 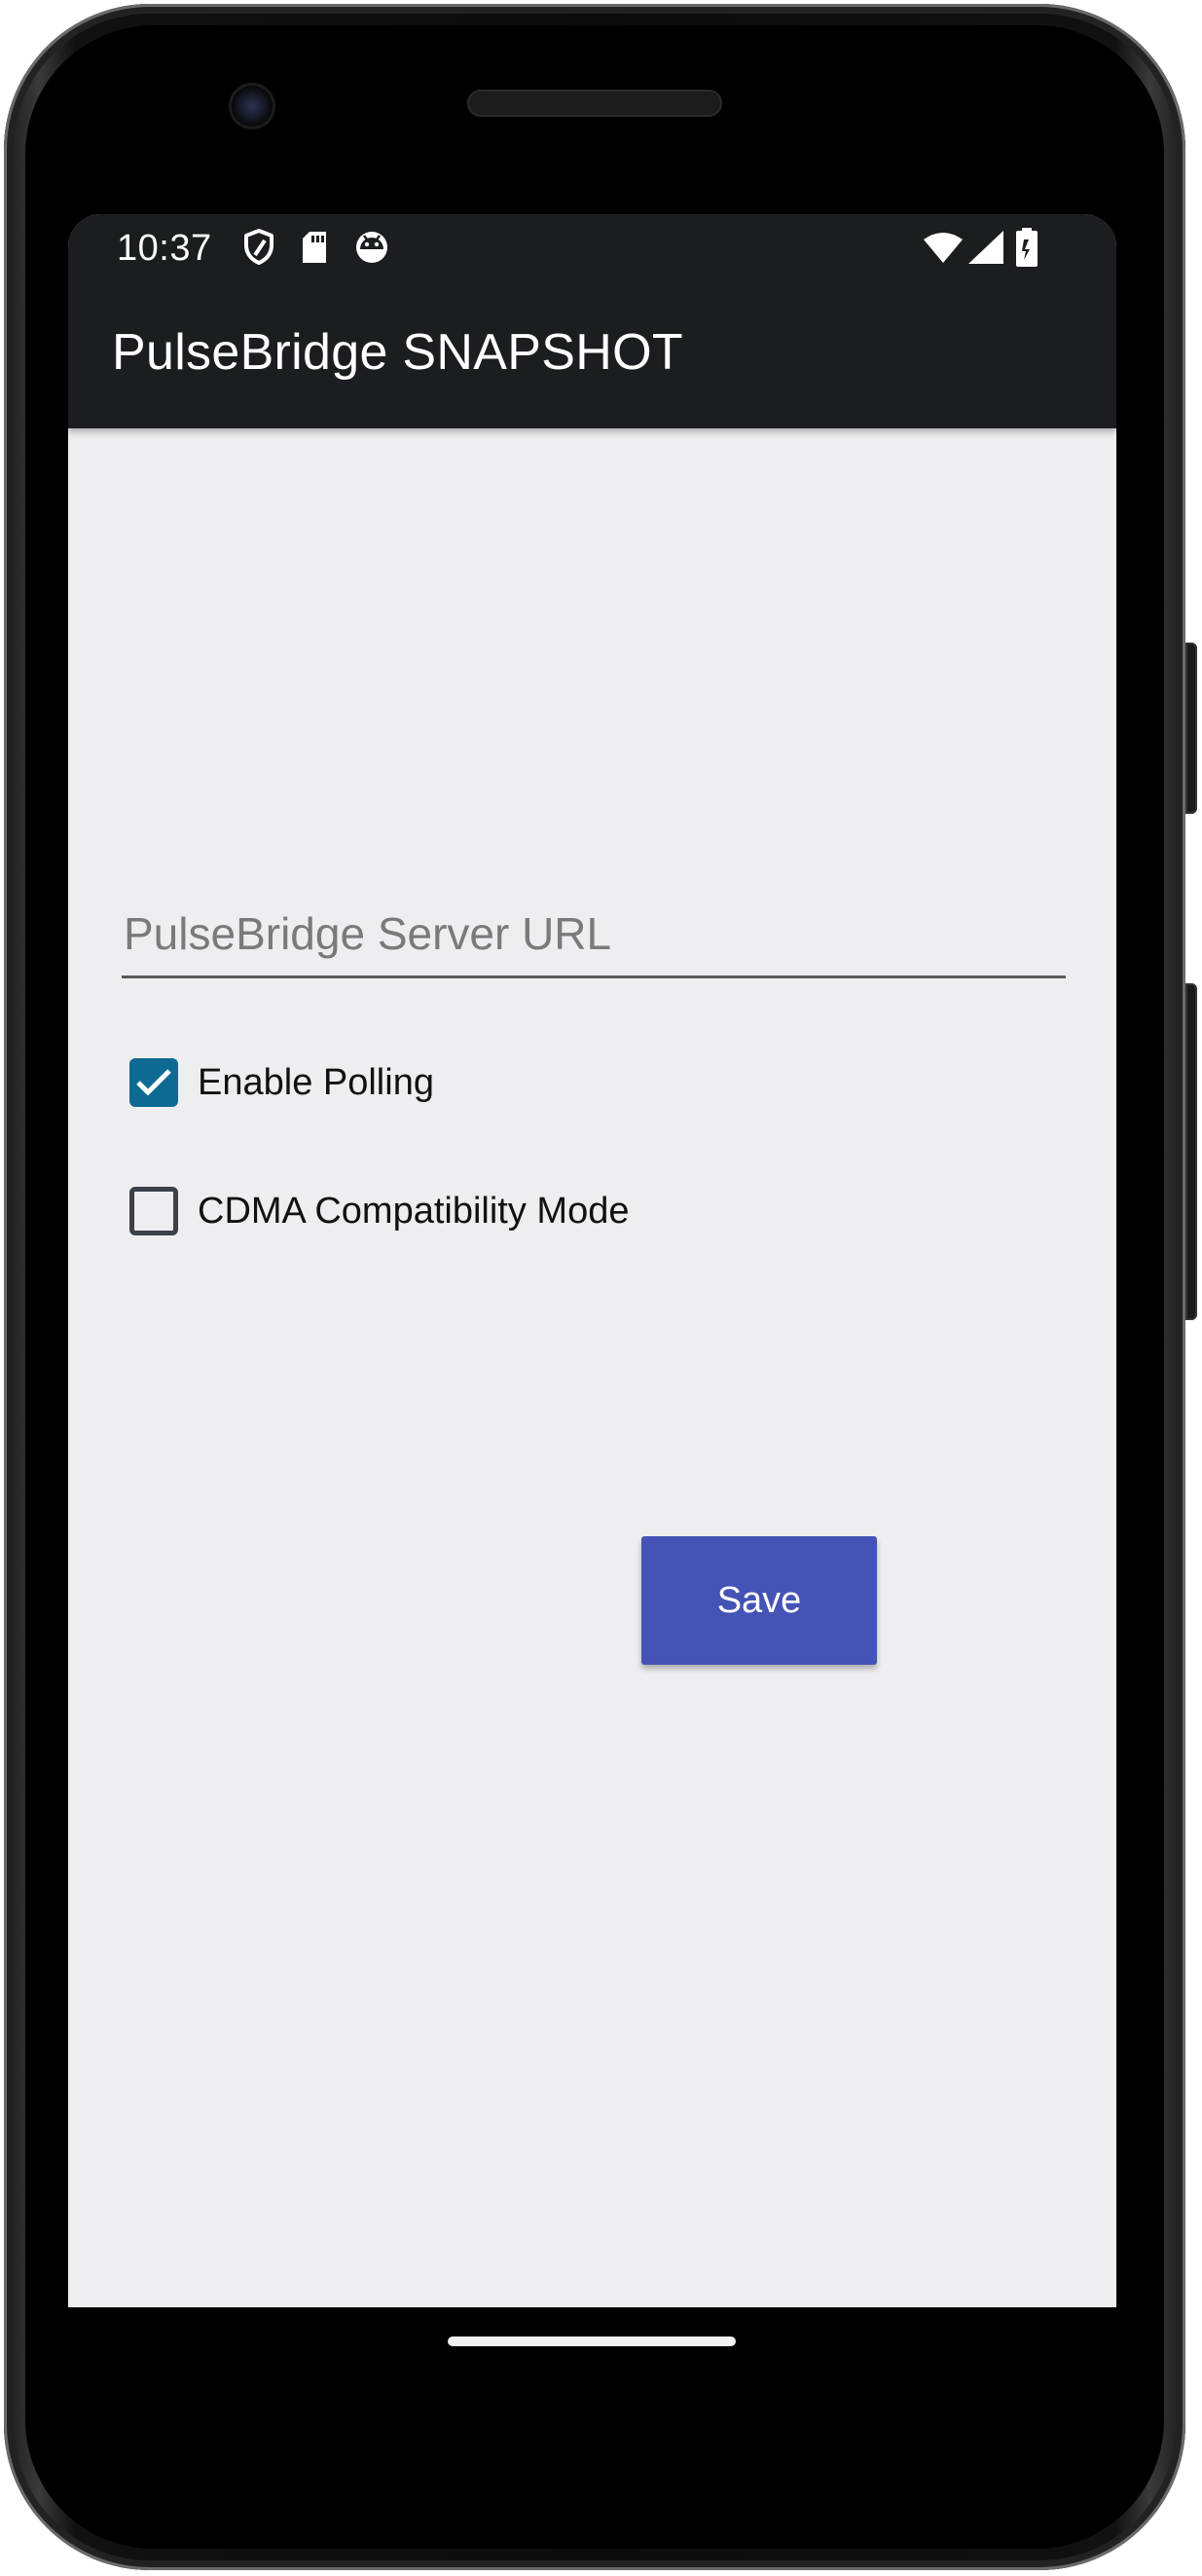 What do you see at coordinates (258, 247) in the screenshot?
I see `shield-icon` at bounding box center [258, 247].